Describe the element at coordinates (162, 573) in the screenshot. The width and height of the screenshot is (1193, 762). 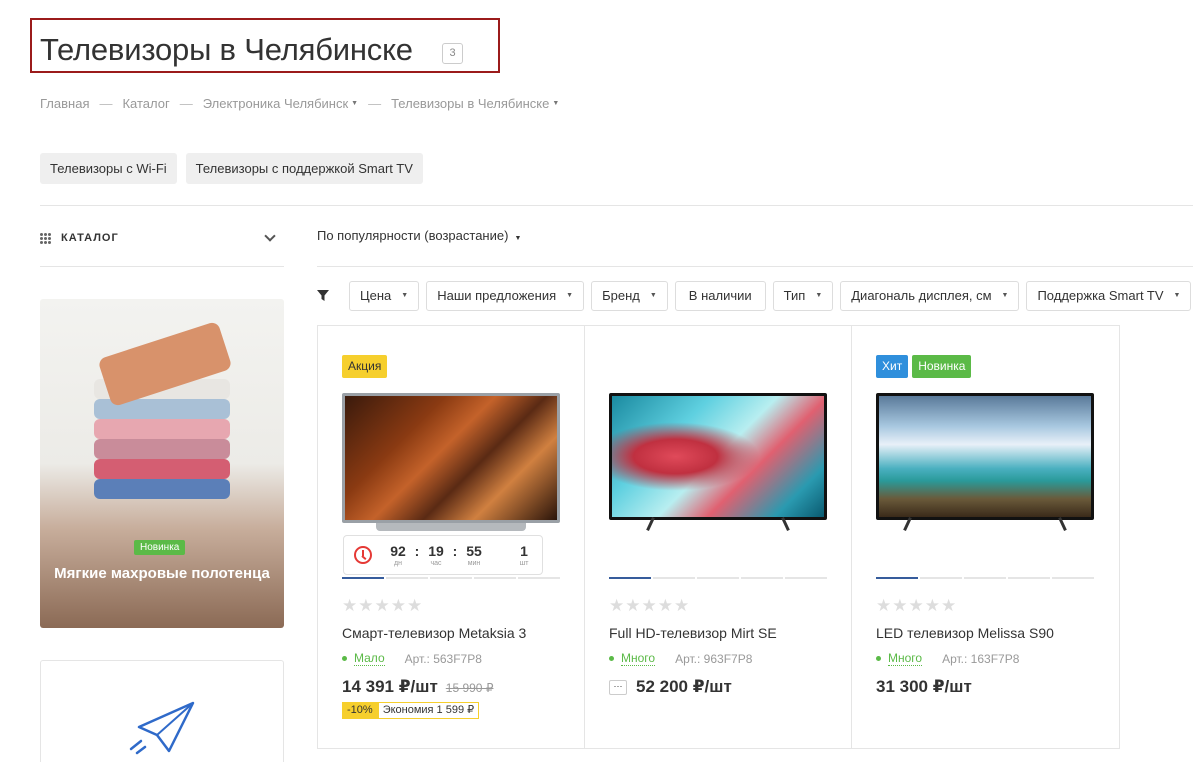
I see `promo-title: Мягкие махровые полотенца` at that location.